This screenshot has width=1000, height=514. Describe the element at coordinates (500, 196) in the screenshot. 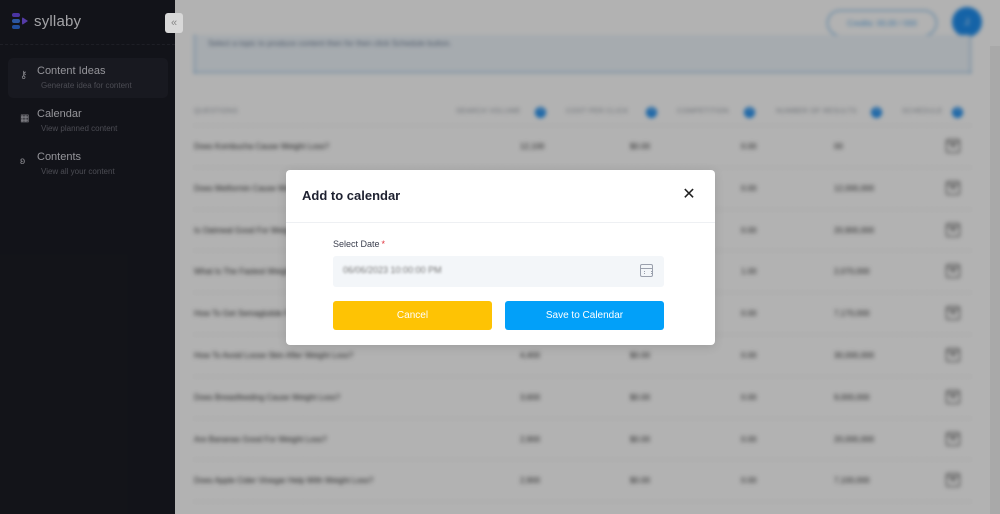

I see `modal-header: Add to calendar ✕` at that location.